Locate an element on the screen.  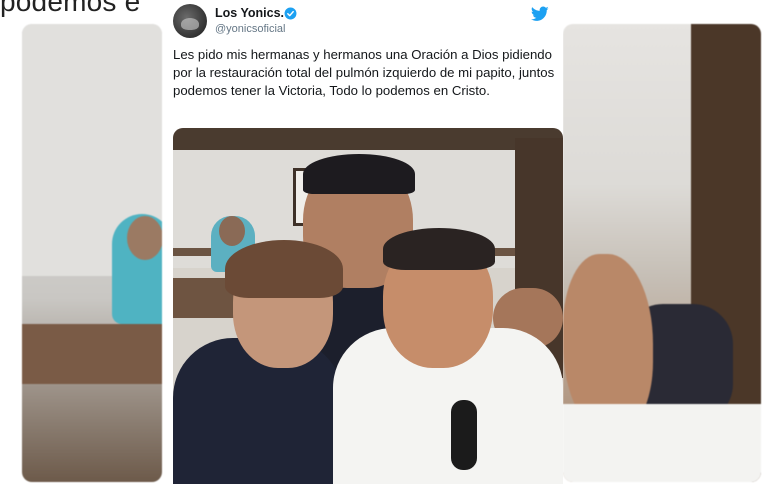
author-name: Los Yonics. is located at coordinates (249, 13).